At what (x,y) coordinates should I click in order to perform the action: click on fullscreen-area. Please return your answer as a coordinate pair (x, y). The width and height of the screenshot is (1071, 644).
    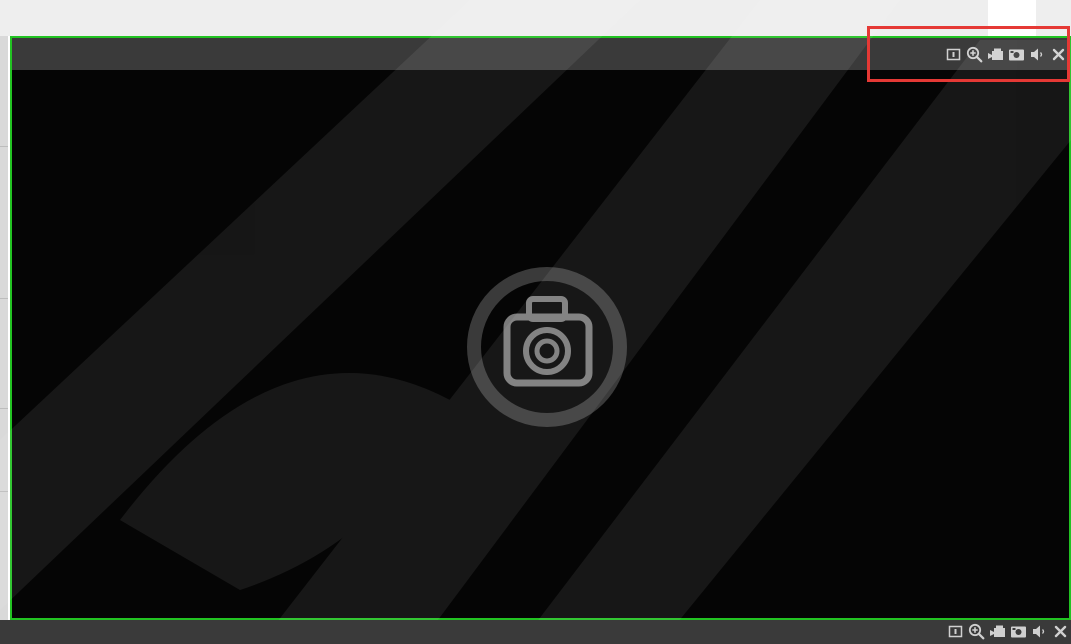
    Looking at the image, I should click on (1012, 18).